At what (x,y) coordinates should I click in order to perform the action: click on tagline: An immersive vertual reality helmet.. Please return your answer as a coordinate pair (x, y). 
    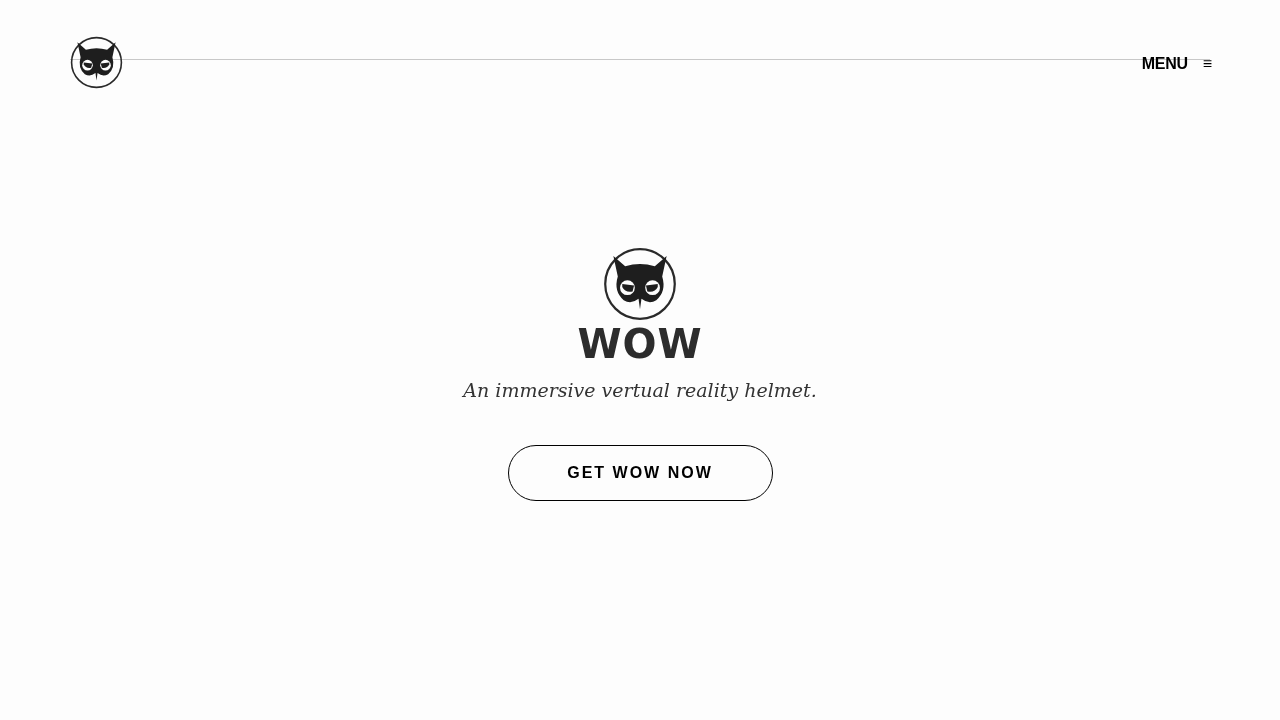
    Looking at the image, I should click on (640, 390).